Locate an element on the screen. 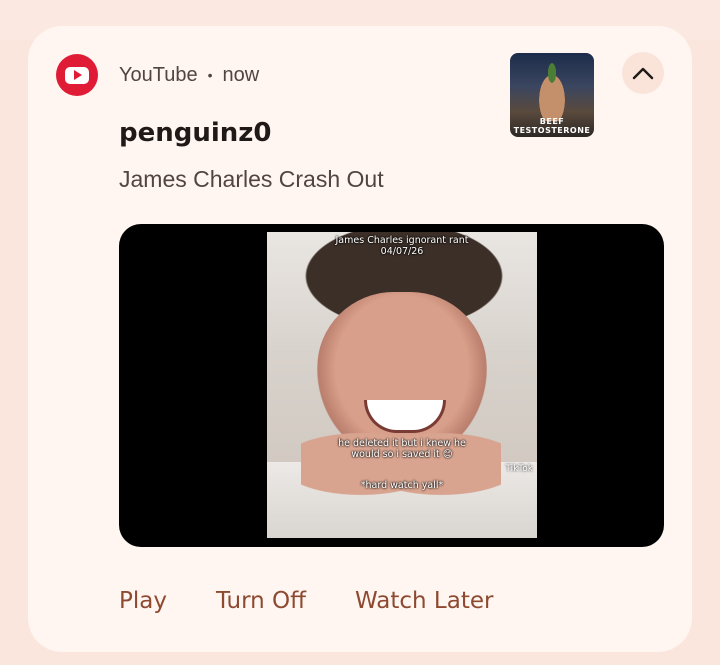 This screenshot has height=665, width=720. channel-thumbnail: BEEF TESTOSTERONE is located at coordinates (552, 95).